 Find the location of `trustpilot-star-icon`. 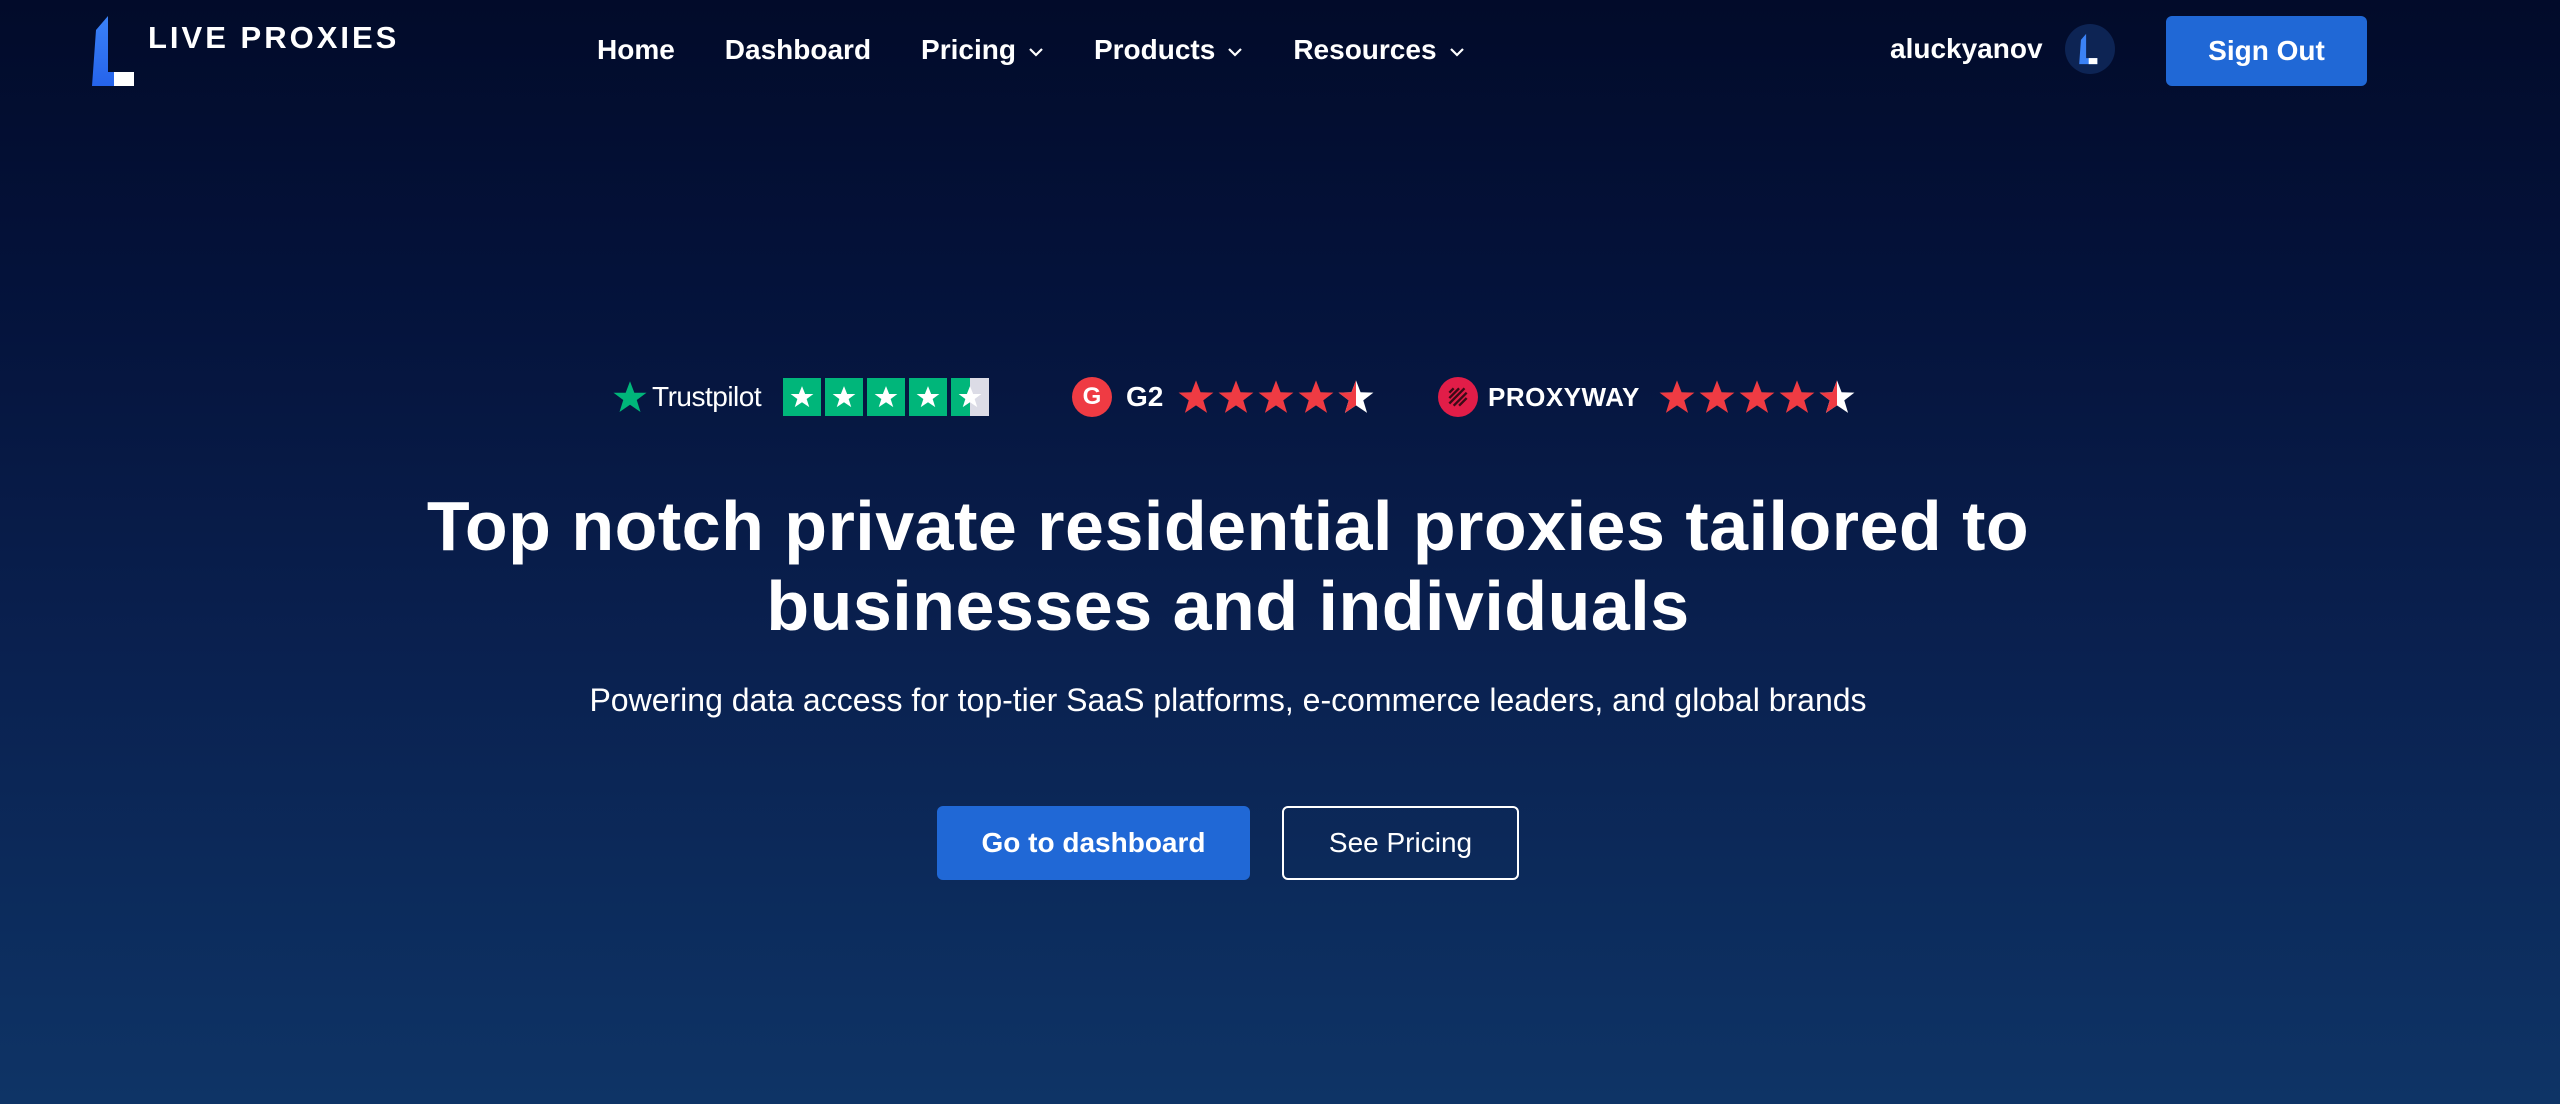

trustpilot-star-icon is located at coordinates (630, 396).